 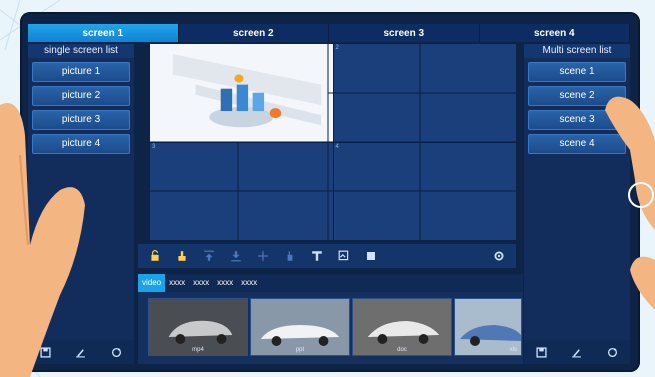 What do you see at coordinates (555, 33) in the screenshot?
I see `tab-screen-4: screen 4` at bounding box center [555, 33].